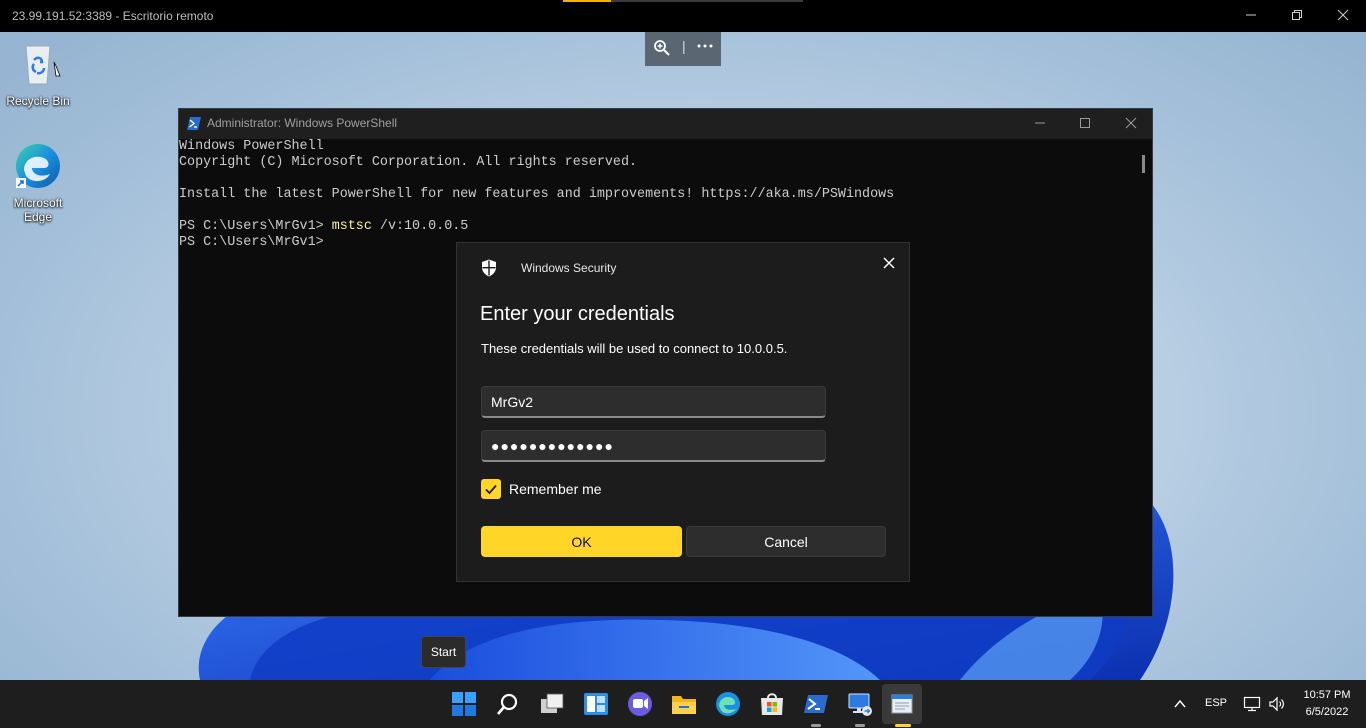 This screenshot has height=728, width=1366. I want to click on start-icon, so click(464, 704).